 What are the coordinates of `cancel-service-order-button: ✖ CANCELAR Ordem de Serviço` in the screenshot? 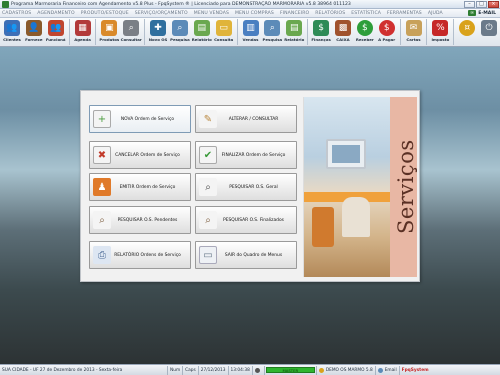 It's located at (140, 155).